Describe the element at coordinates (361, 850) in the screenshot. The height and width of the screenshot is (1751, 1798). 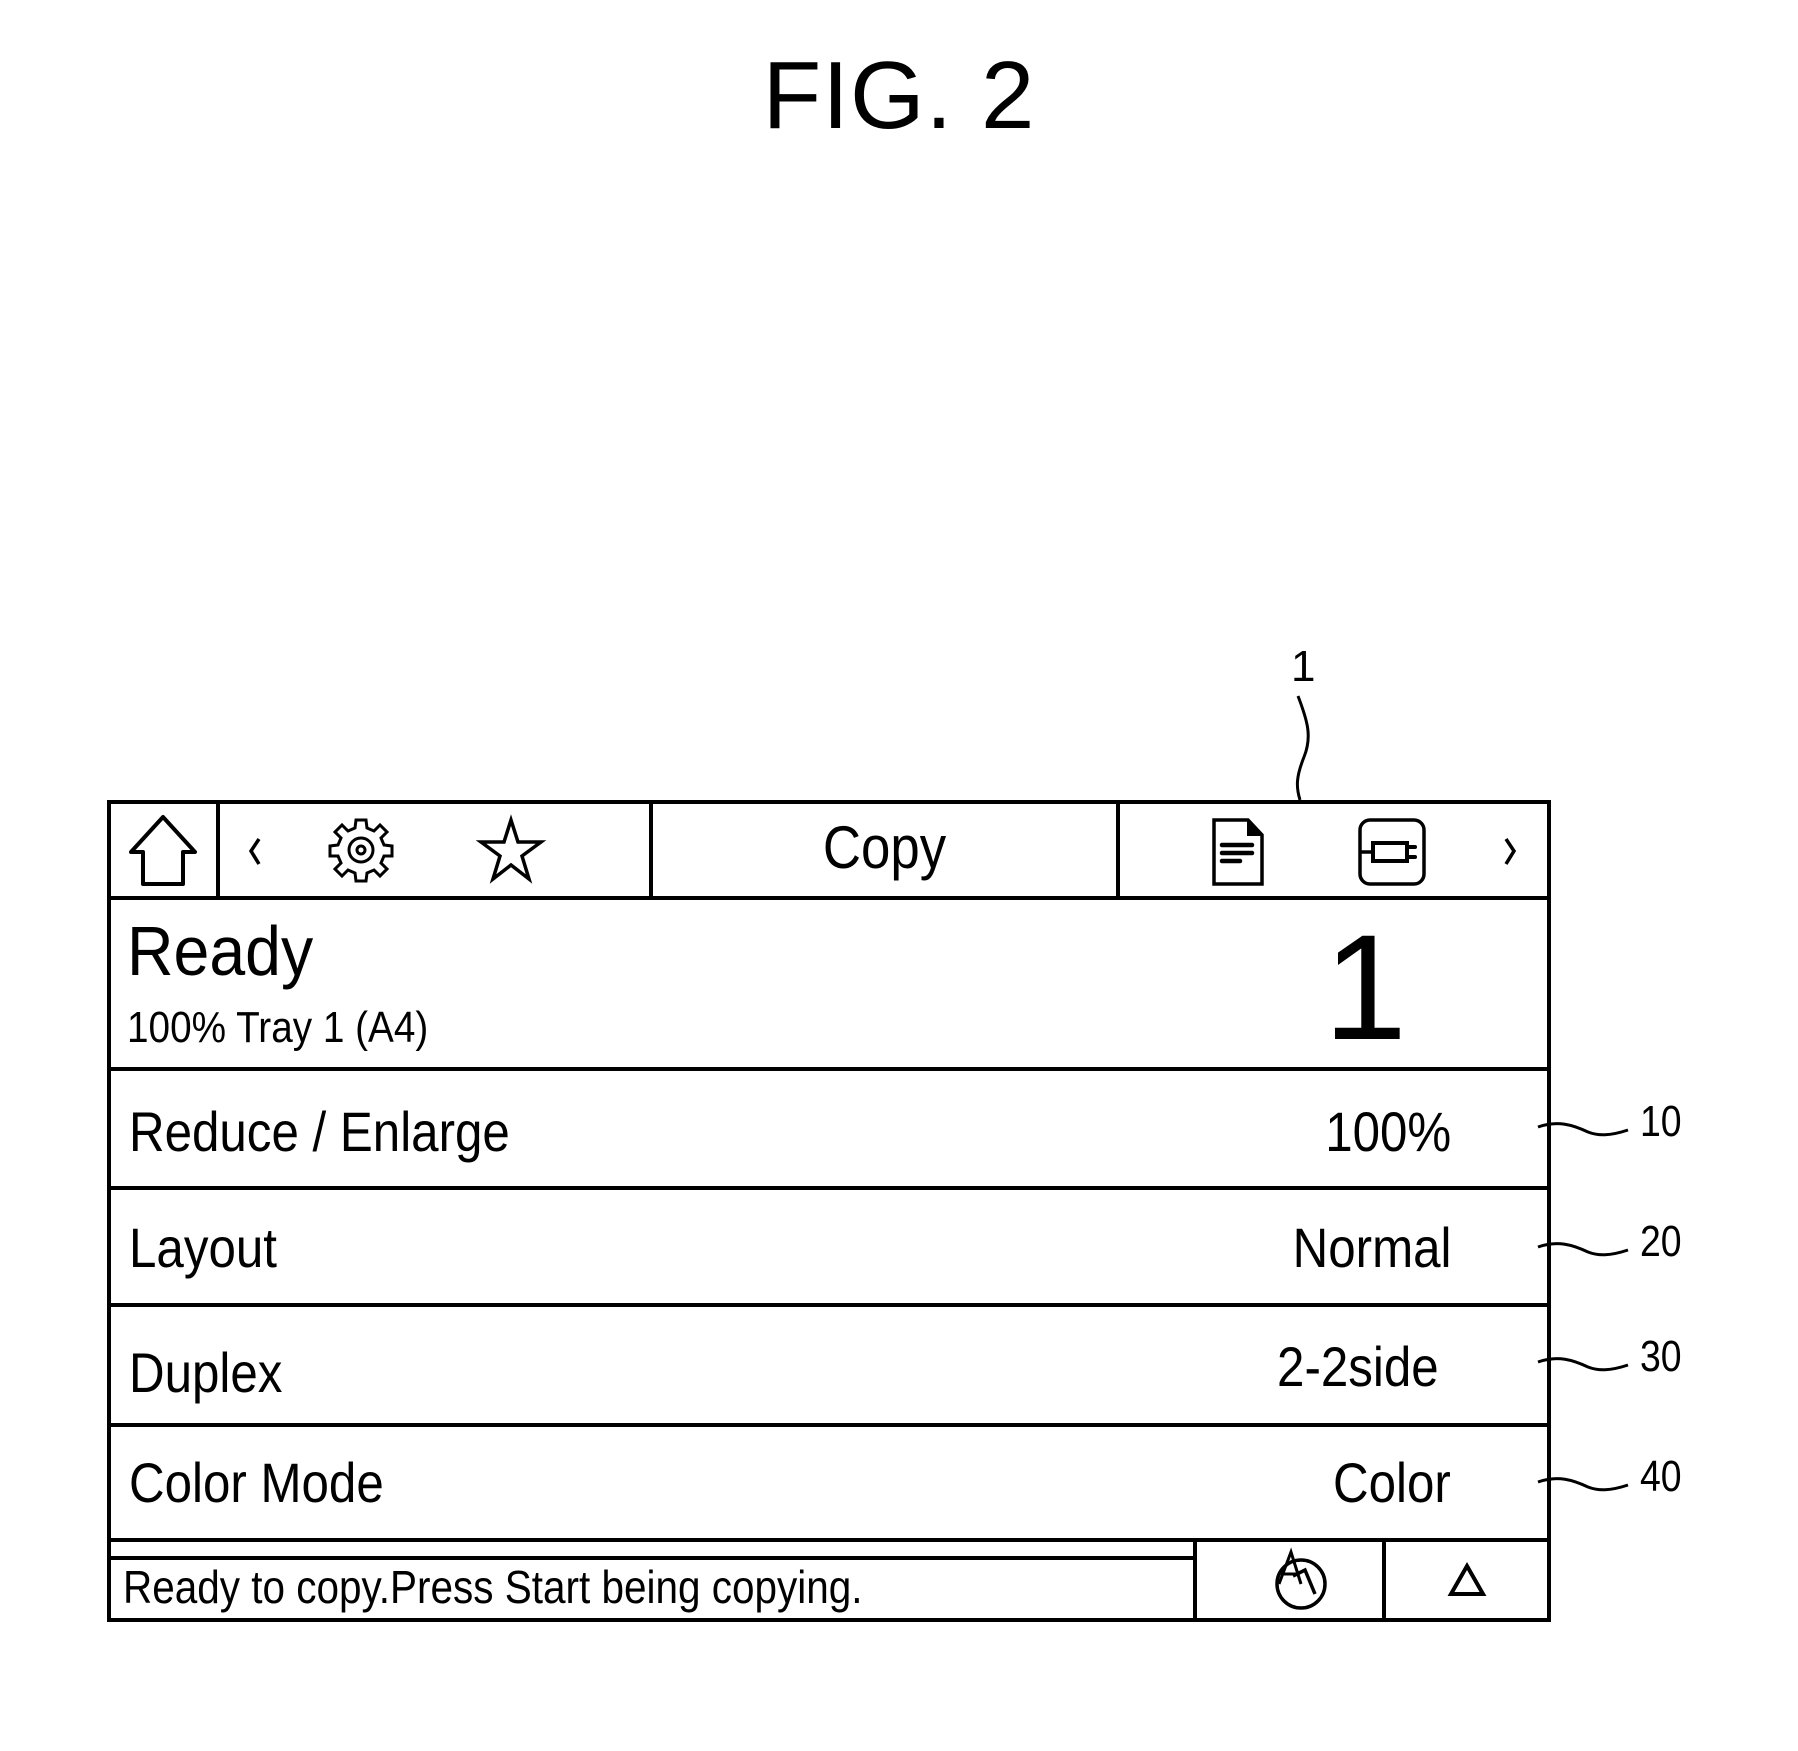
I see `gear-icon` at that location.